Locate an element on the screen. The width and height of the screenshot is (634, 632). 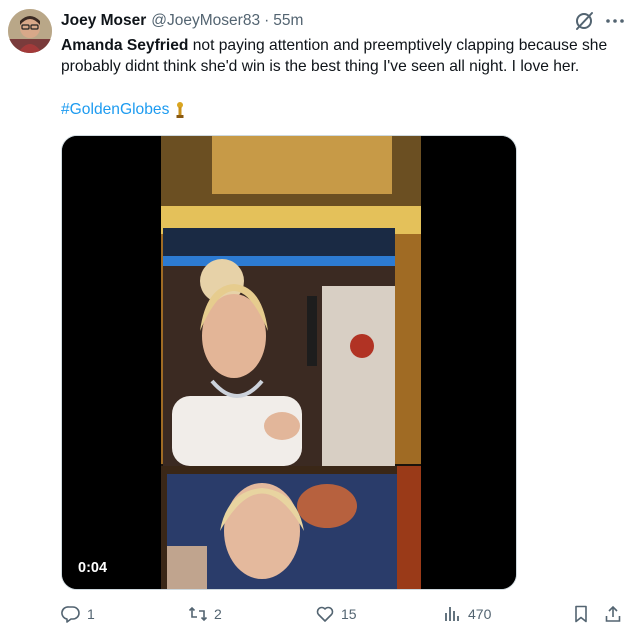
share-button is located at coordinates (613, 614).